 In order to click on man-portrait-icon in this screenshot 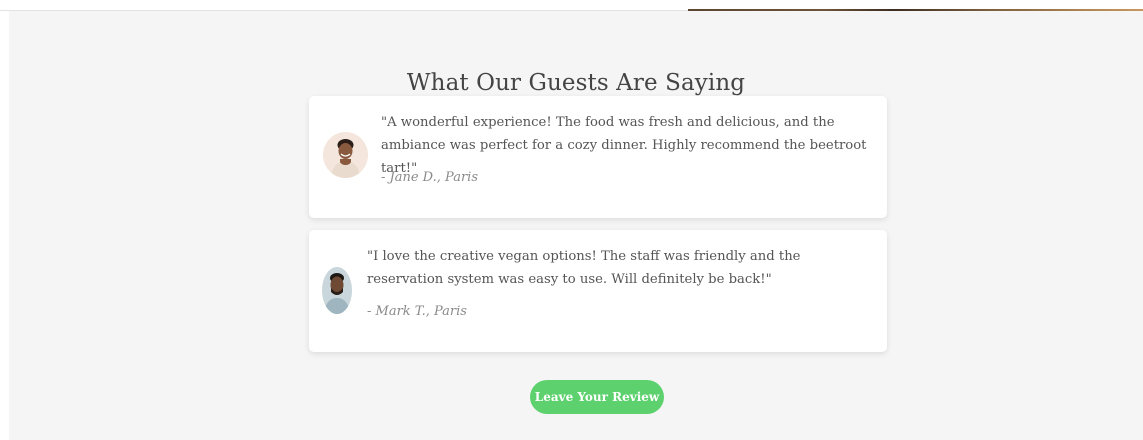, I will do `click(337, 290)`.